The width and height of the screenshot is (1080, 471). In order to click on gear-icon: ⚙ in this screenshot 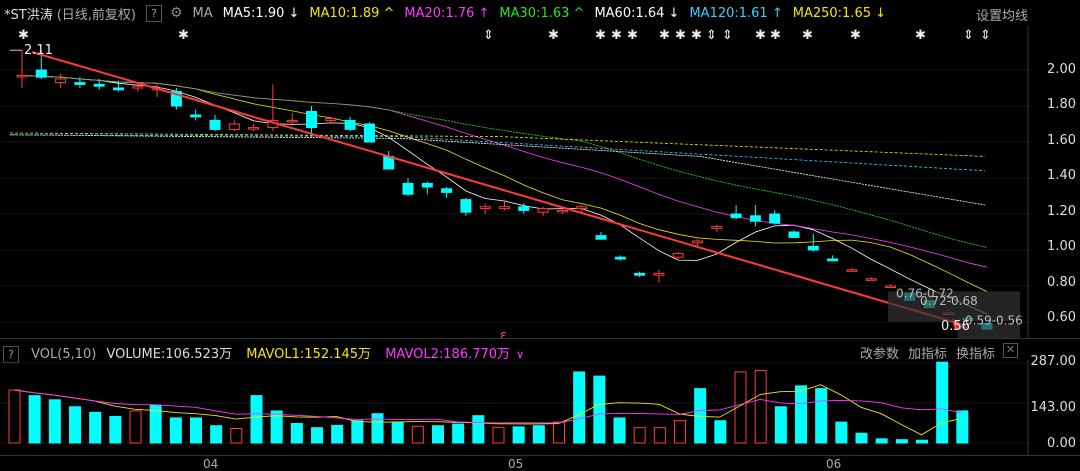, I will do `click(176, 13)`.